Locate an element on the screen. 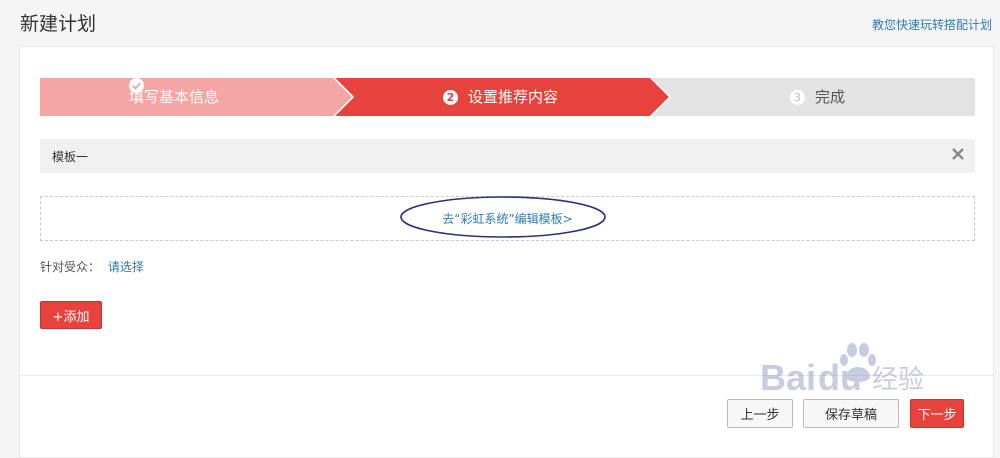 This screenshot has width=1000, height=458. edit-template-link: 去“彩虹系统”编辑模板> is located at coordinates (507, 218).